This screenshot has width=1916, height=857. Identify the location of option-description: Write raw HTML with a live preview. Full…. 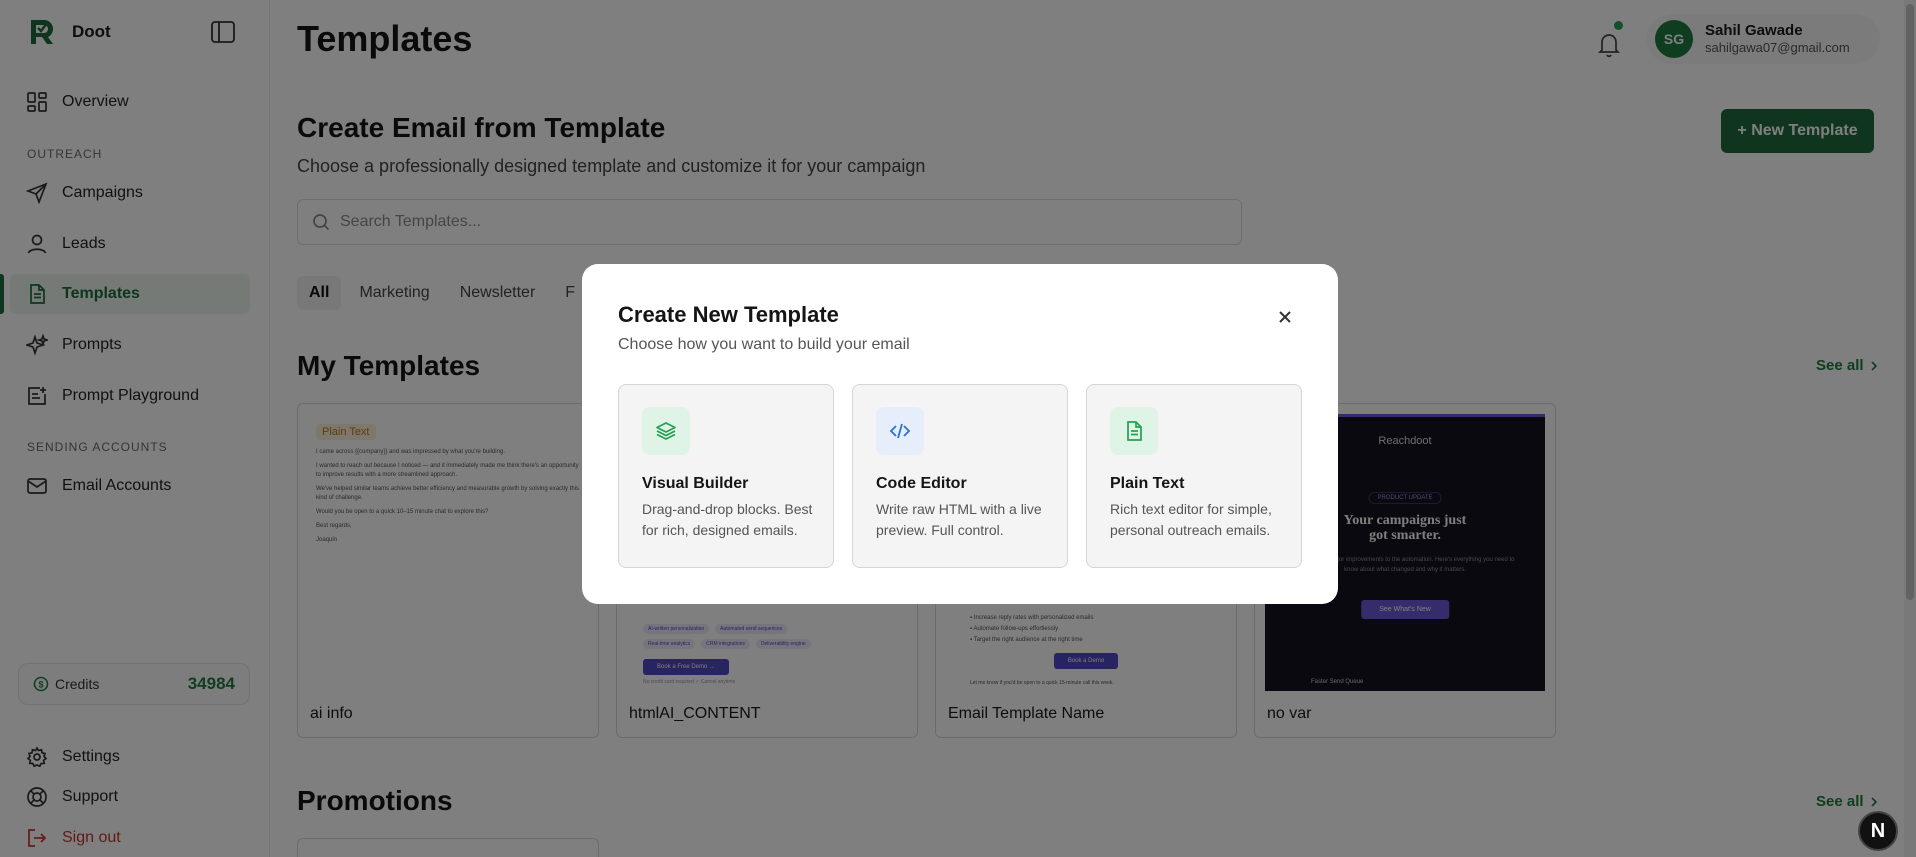
(959, 519).